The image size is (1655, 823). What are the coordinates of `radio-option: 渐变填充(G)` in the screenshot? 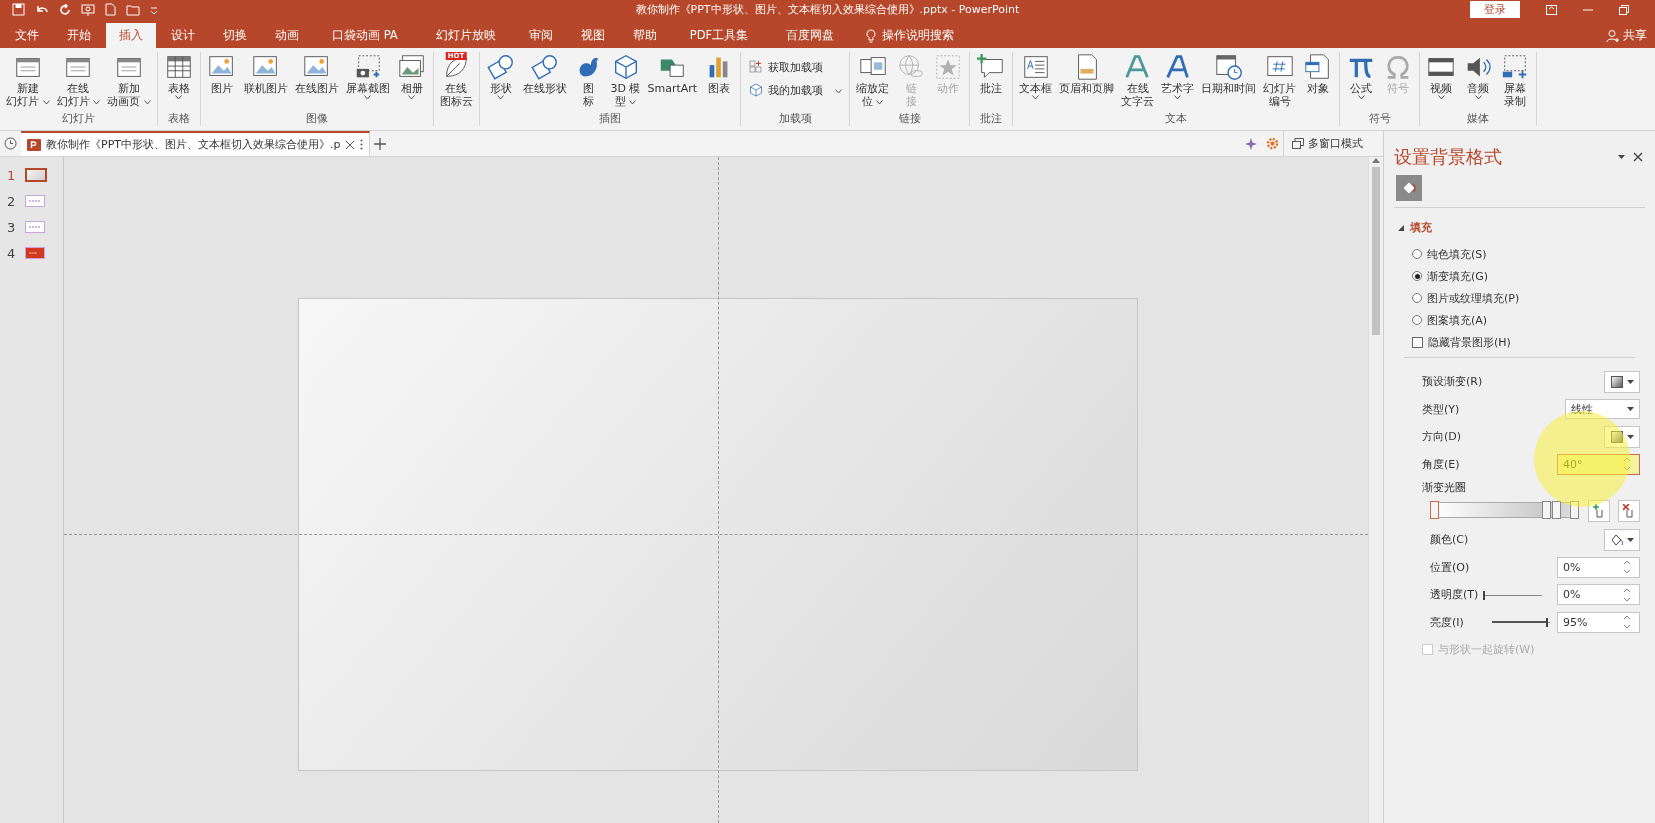 It's located at (1450, 276).